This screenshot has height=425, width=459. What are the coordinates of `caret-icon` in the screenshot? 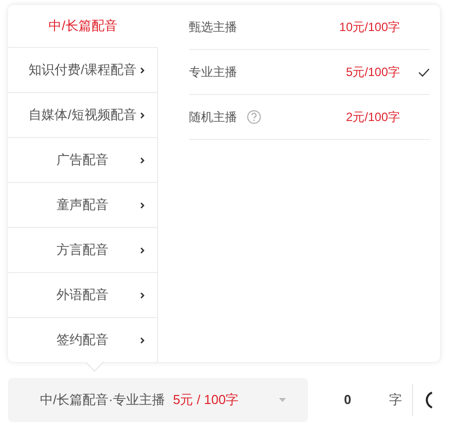 It's located at (282, 400).